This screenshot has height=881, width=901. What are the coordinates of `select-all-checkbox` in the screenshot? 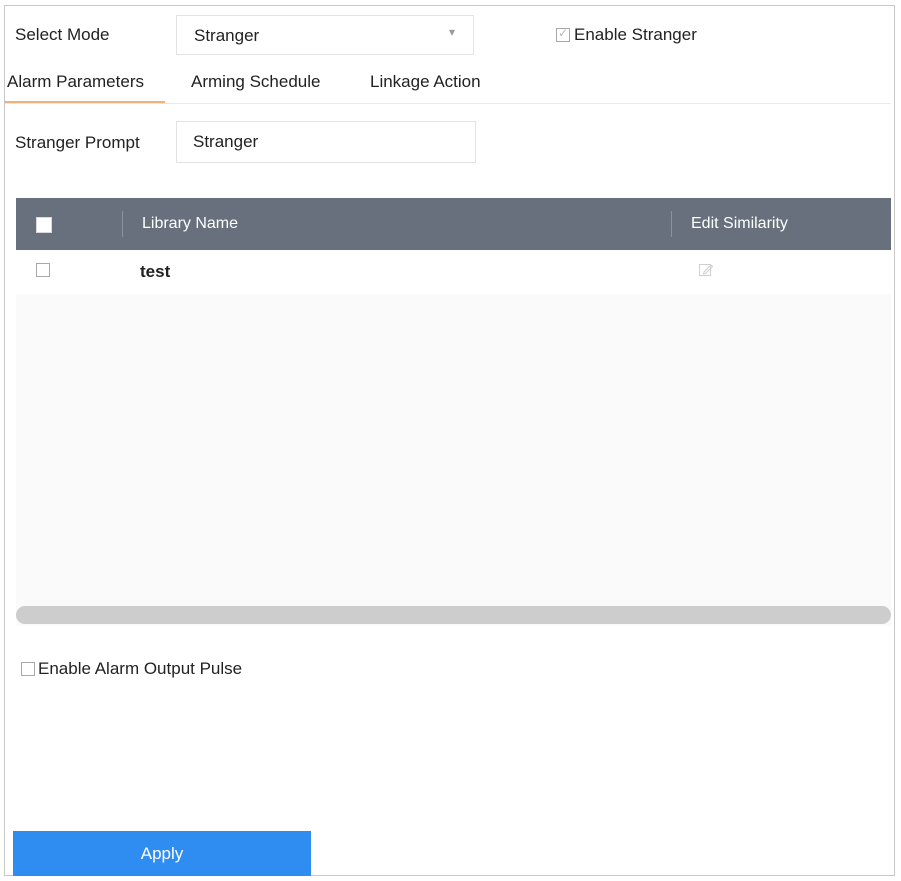 It's located at (44, 225).